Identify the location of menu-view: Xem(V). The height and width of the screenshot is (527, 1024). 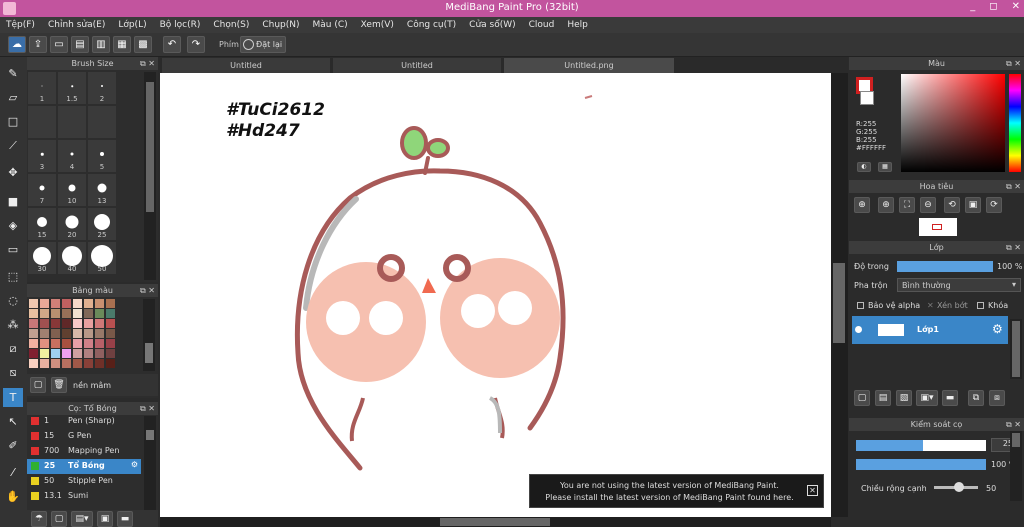
(377, 25).